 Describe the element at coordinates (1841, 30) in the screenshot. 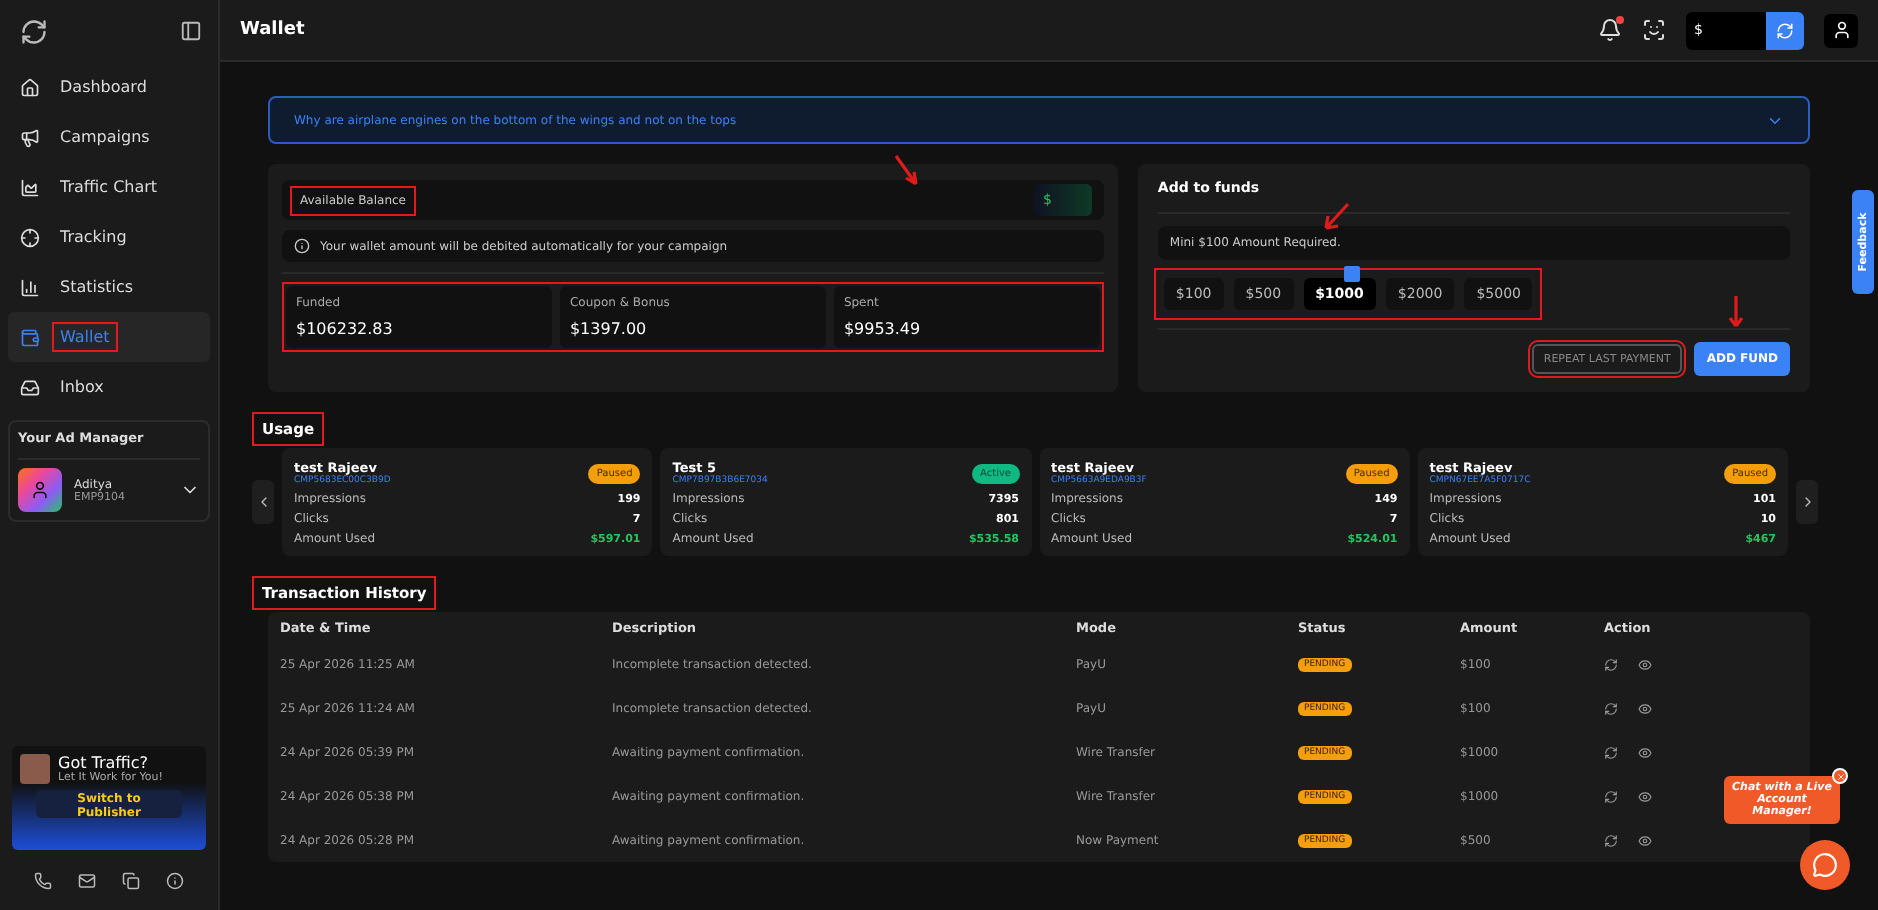

I see `user-icon` at that location.